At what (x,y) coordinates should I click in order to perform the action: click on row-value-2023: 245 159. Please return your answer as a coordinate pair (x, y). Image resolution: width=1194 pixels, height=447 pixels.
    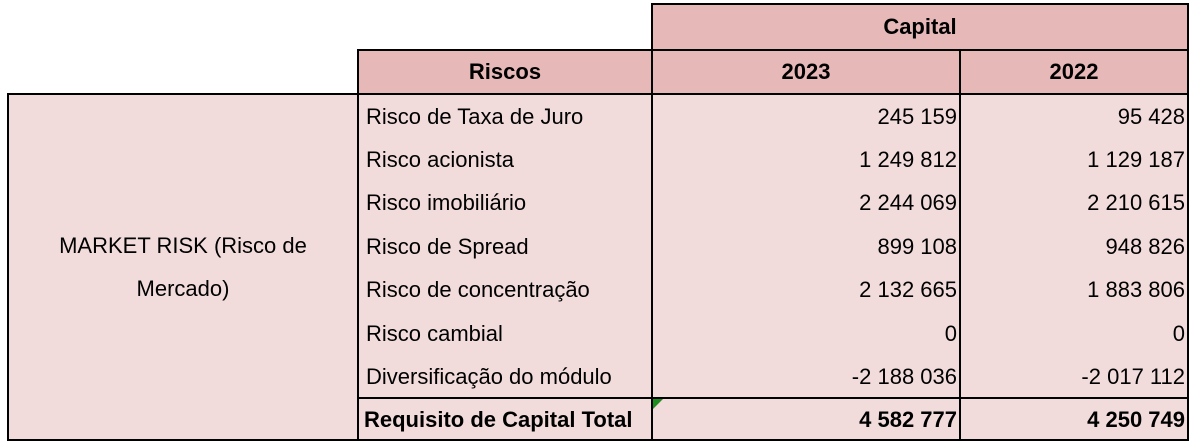
    Looking at the image, I should click on (917, 116).